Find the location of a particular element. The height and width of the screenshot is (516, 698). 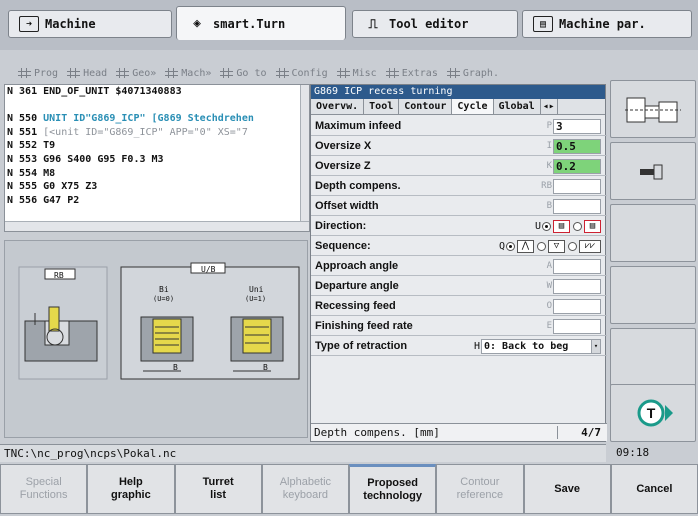

program-horizontal-scrollbar is located at coordinates (157, 226).